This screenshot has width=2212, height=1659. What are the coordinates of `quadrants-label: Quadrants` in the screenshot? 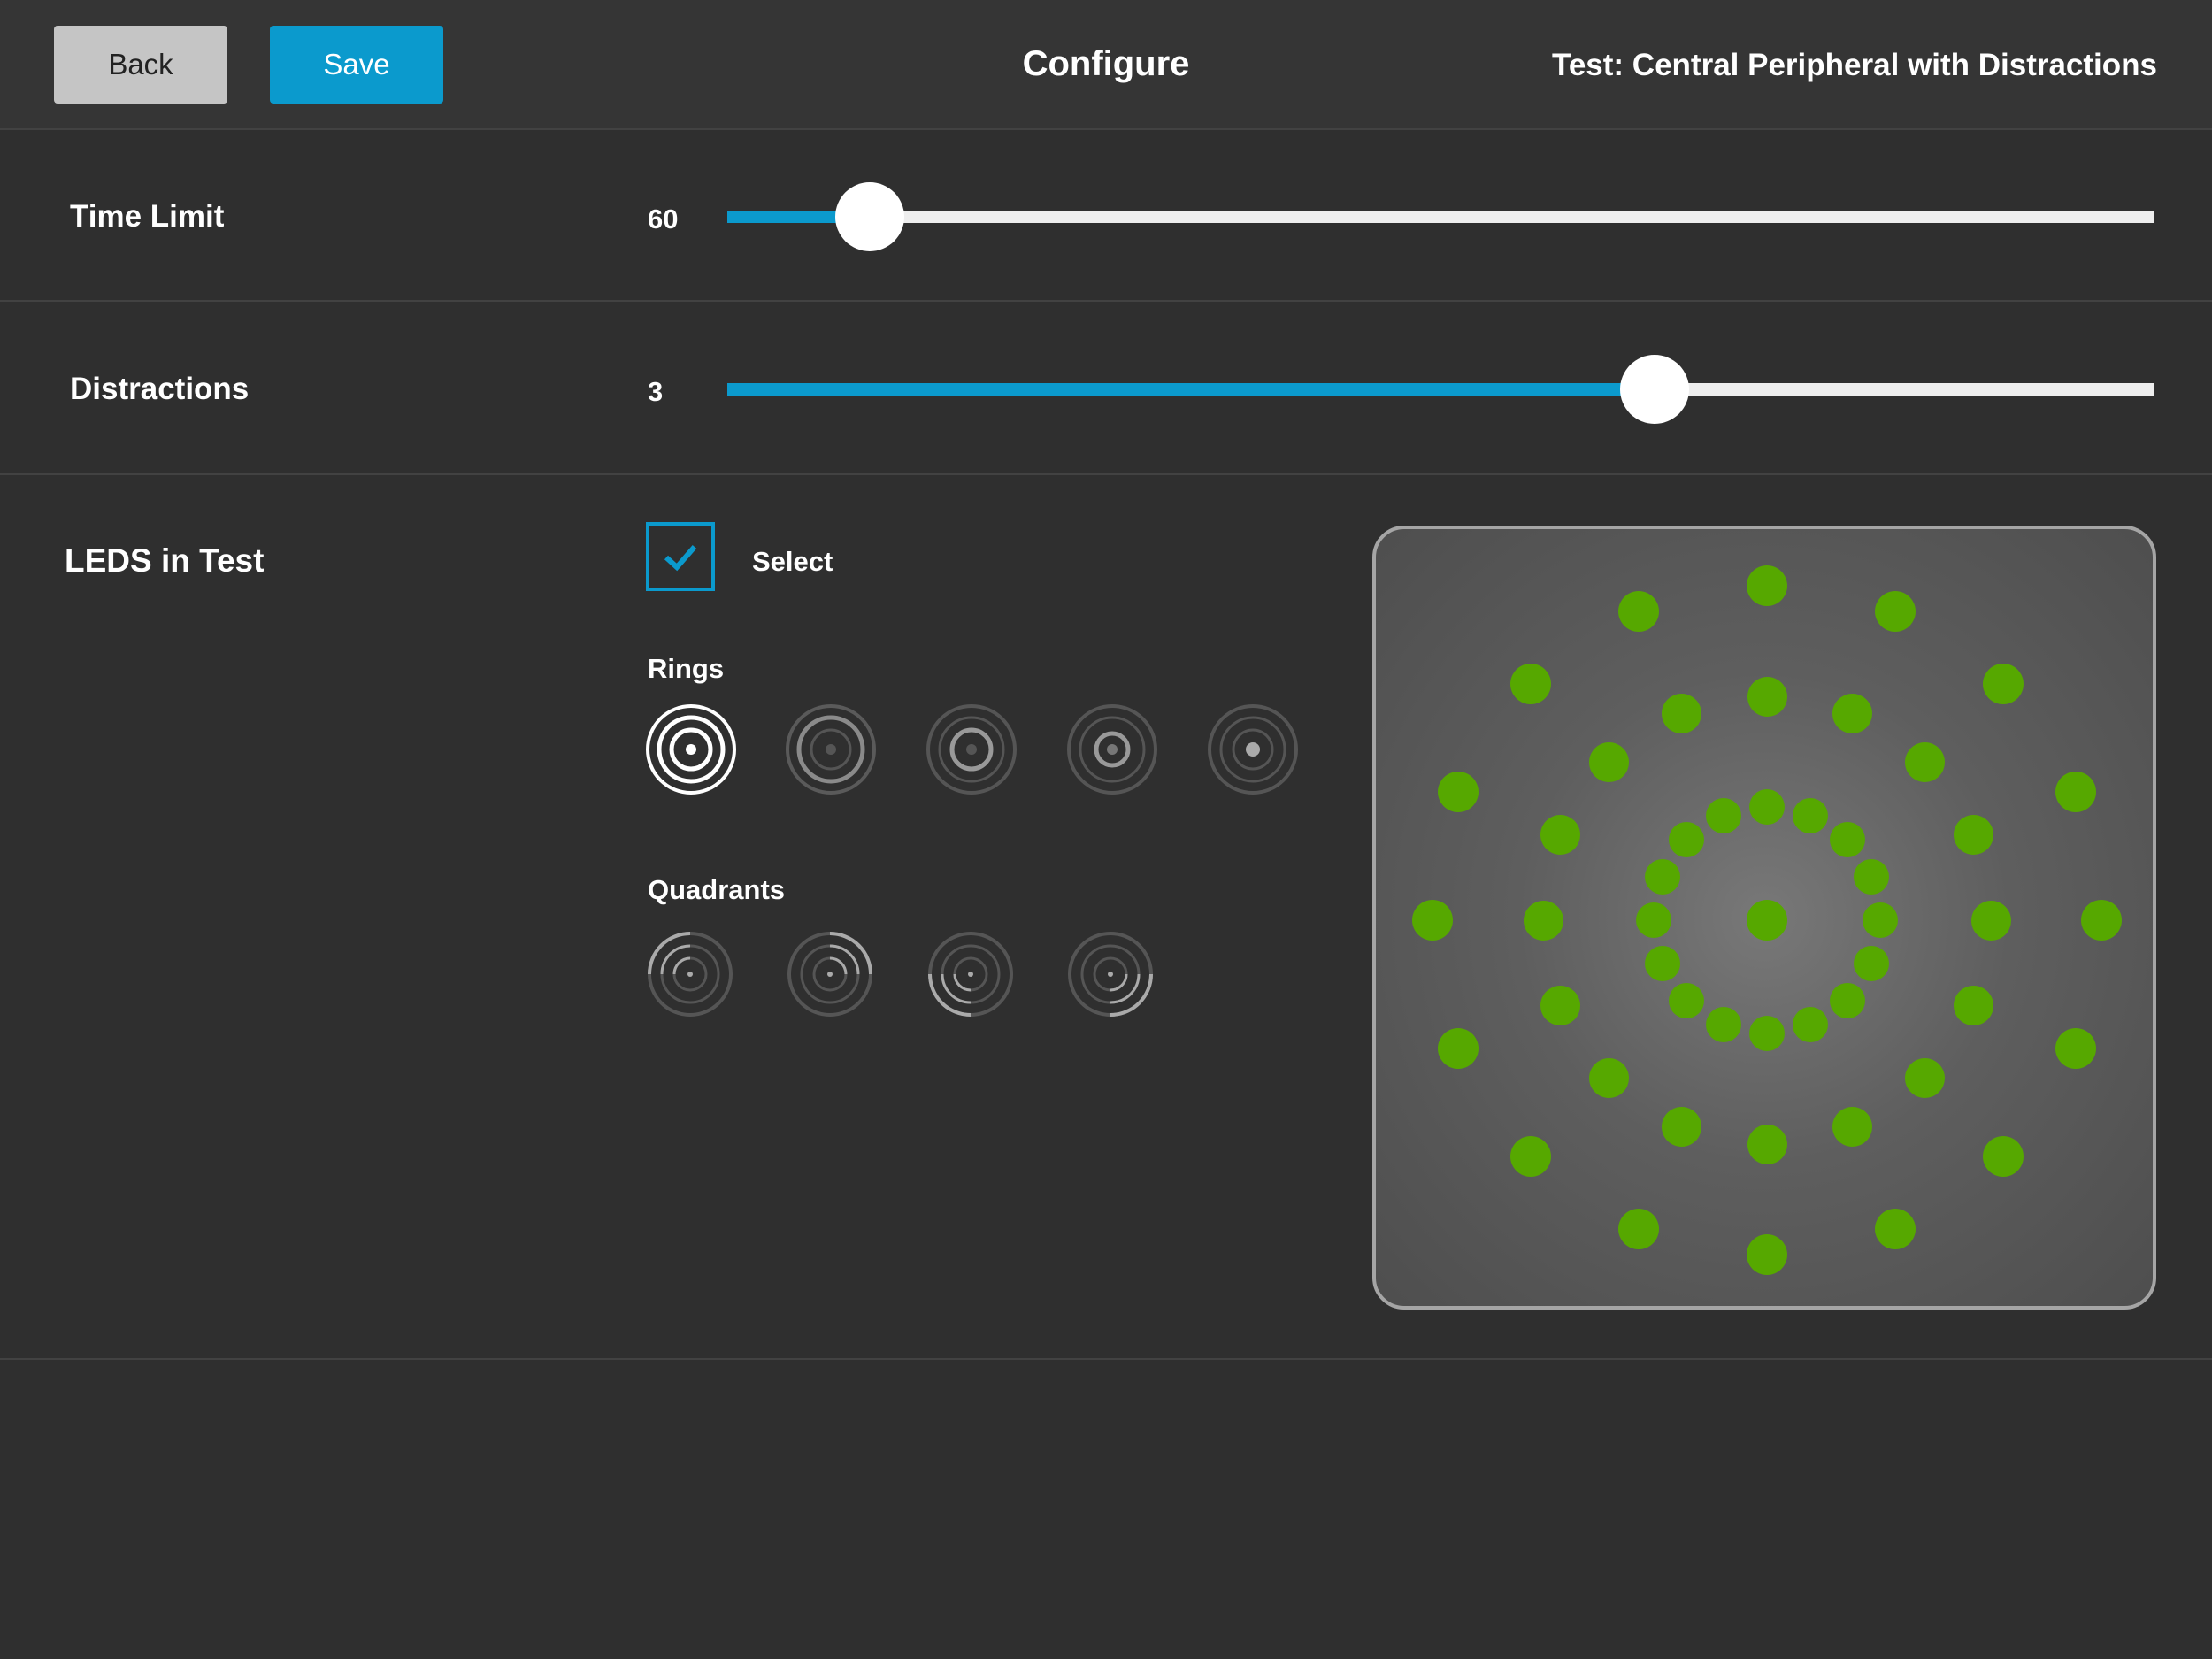 It's located at (717, 890).